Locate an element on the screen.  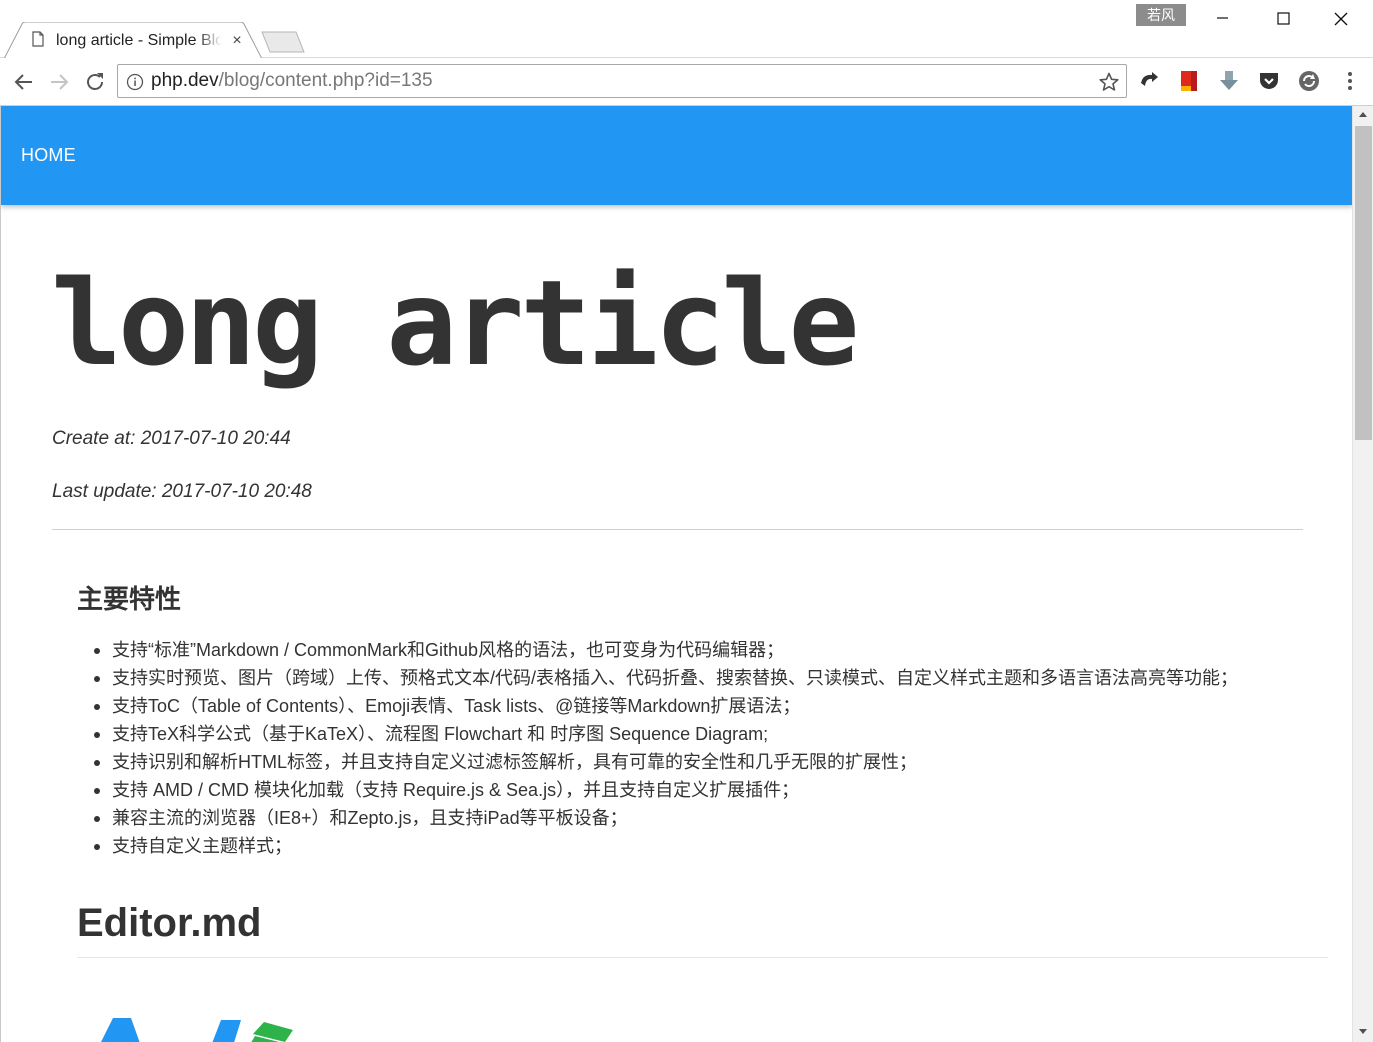
back-arrow-icon is located at coordinates (24, 82).